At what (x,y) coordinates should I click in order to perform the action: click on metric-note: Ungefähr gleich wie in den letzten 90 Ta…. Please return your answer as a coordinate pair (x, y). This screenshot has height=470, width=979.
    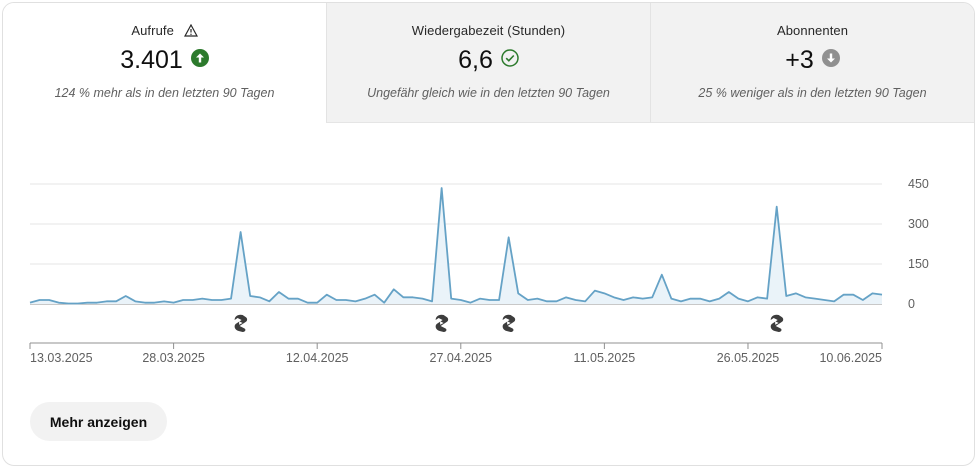
    Looking at the image, I should click on (488, 93).